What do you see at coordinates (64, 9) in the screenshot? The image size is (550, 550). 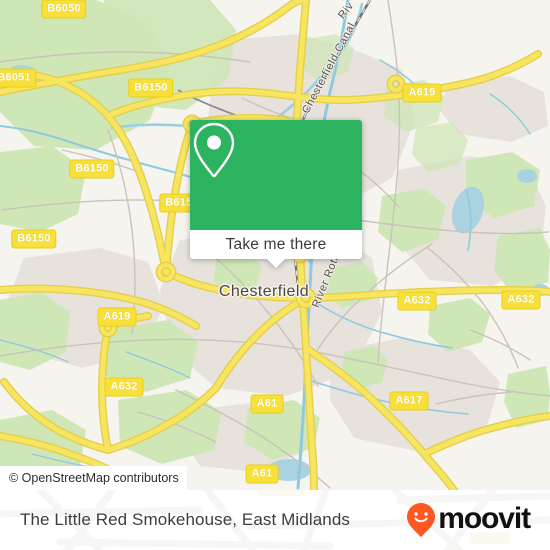 I see `road-shield-b6050: B6050` at bounding box center [64, 9].